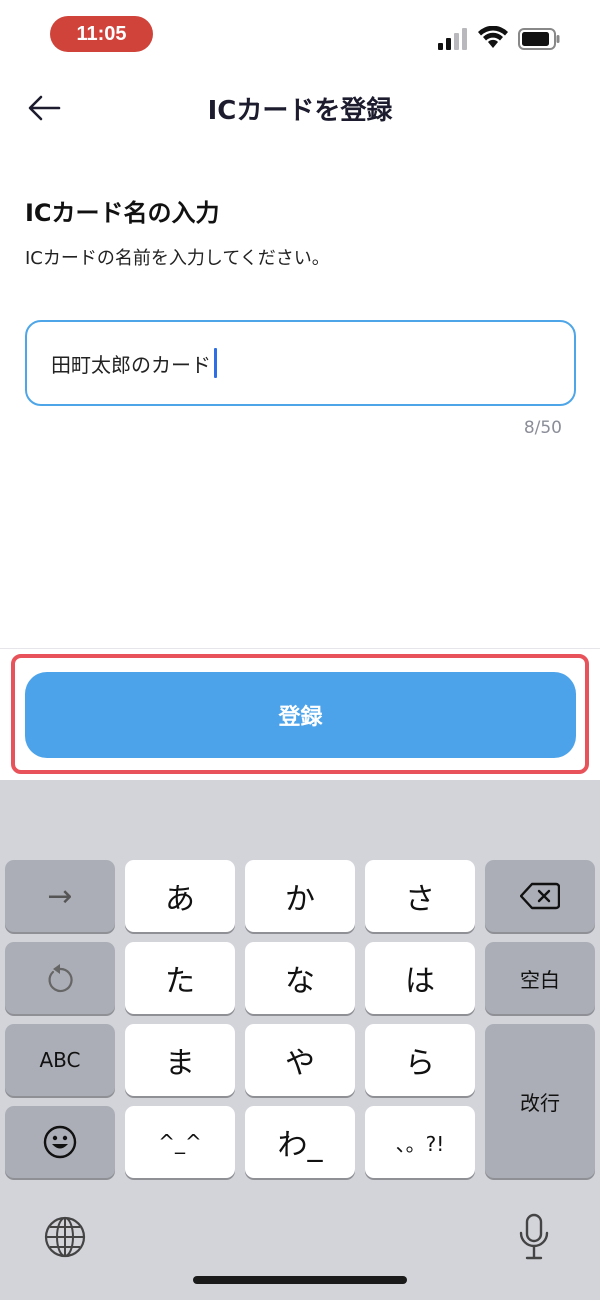 Image resolution: width=600 pixels, height=1300 pixels. What do you see at coordinates (420, 1060) in the screenshot?
I see `key-ra: ら` at bounding box center [420, 1060].